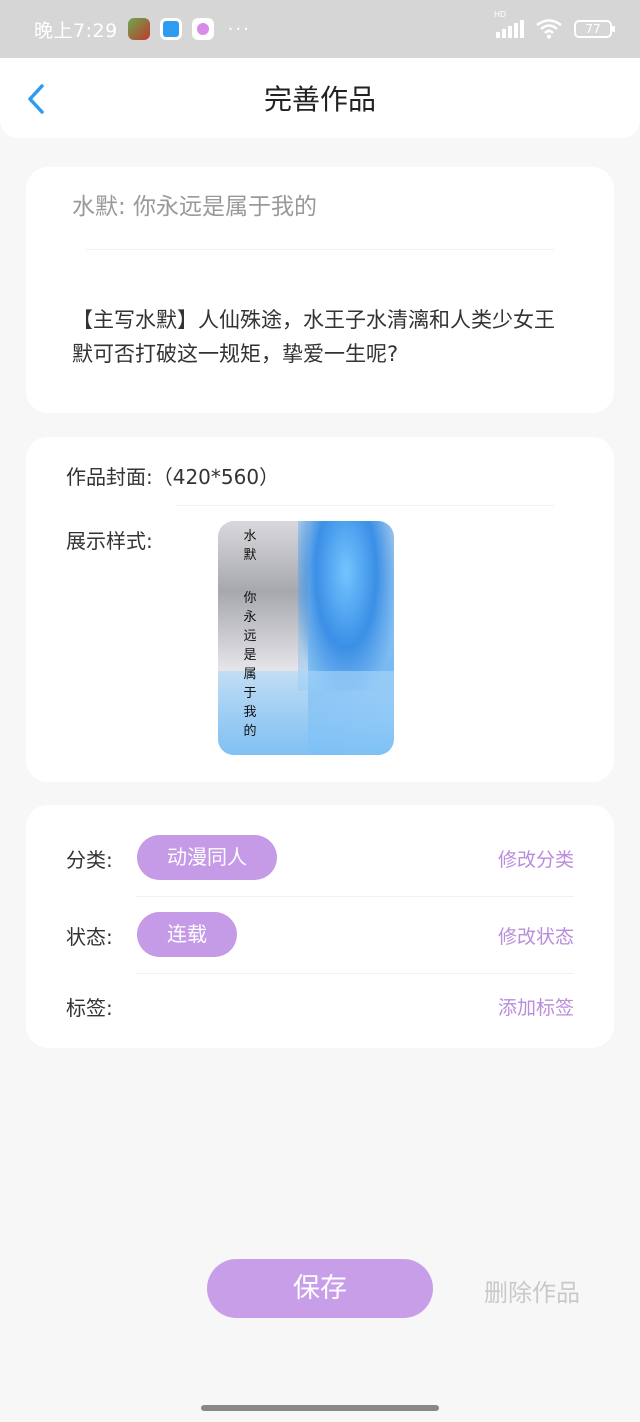  What do you see at coordinates (320, 1288) in the screenshot?
I see `save-button: 保存` at bounding box center [320, 1288].